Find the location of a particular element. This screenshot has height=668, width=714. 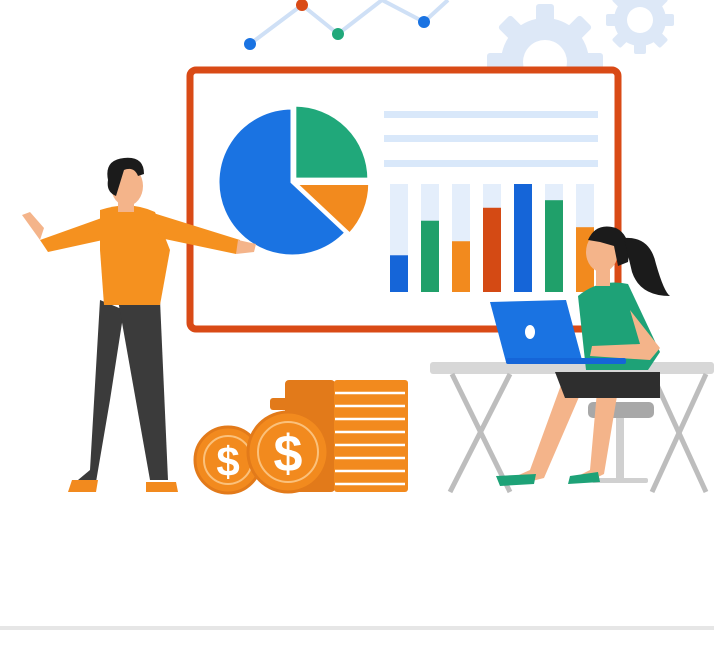

laptop-logo is located at coordinates (530, 332).